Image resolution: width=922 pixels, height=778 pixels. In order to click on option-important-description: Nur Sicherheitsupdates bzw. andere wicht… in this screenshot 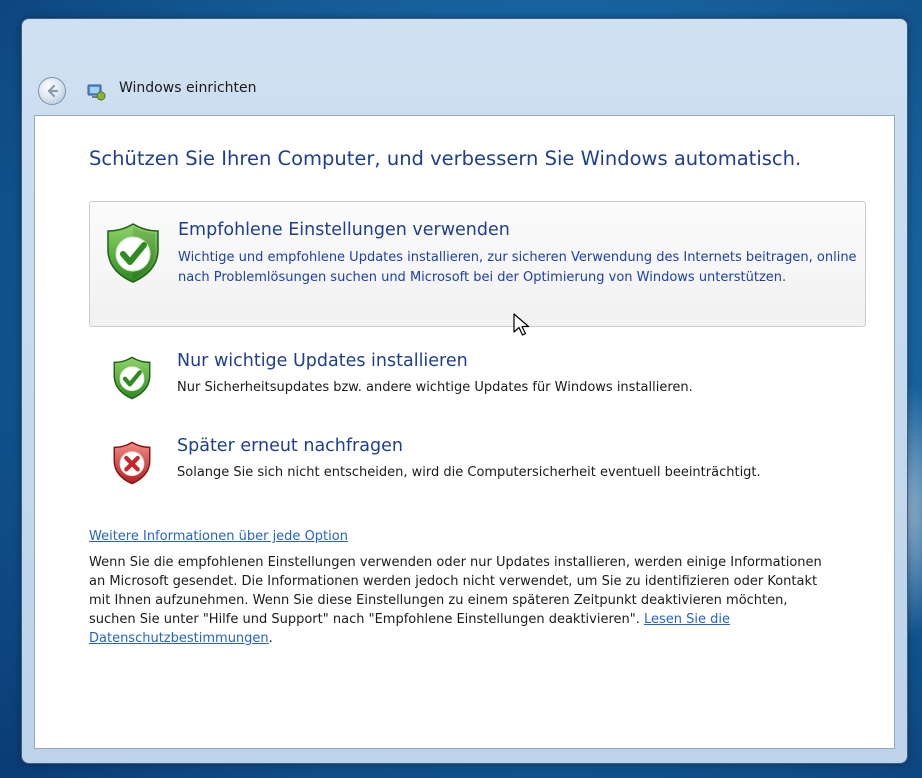, I will do `click(435, 387)`.